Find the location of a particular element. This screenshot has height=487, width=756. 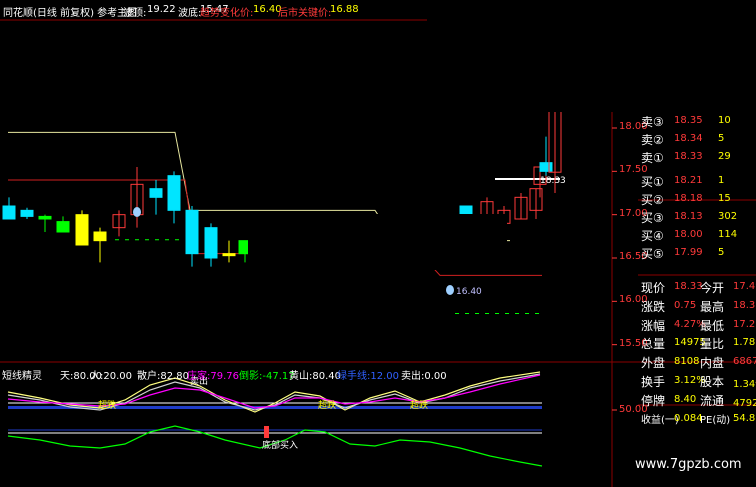

quote-level-label: 卖③ is located at coordinates (652, 122).